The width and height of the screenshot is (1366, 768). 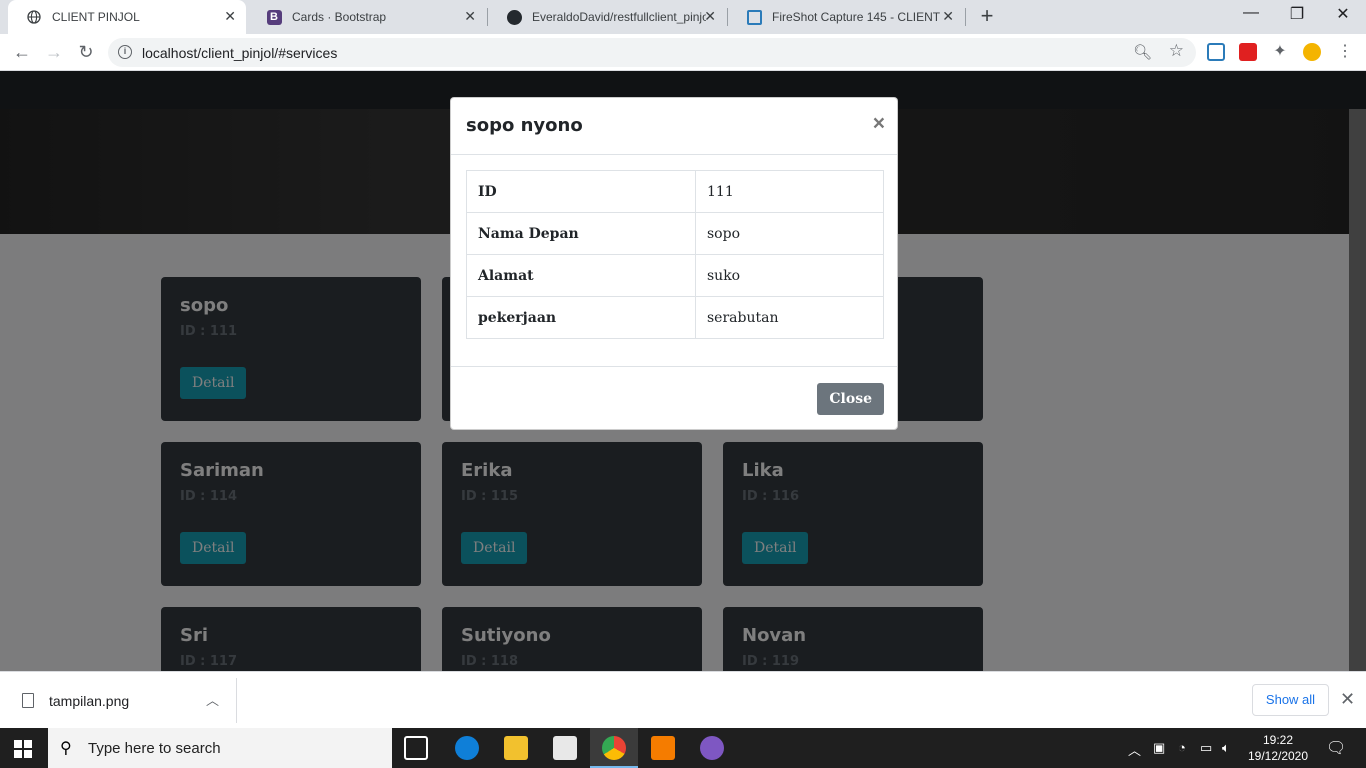 I want to click on tab-github: EveraldoDavid/restfullclient_pinjol ✕, so click(x=607, y=17).